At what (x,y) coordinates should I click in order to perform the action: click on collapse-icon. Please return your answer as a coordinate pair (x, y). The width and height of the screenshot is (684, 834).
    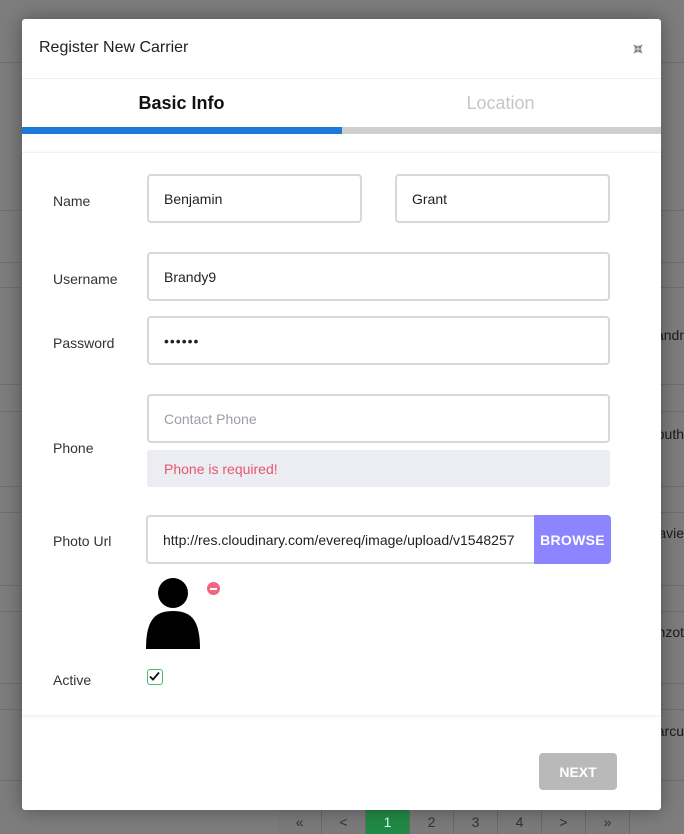
    Looking at the image, I should click on (638, 47).